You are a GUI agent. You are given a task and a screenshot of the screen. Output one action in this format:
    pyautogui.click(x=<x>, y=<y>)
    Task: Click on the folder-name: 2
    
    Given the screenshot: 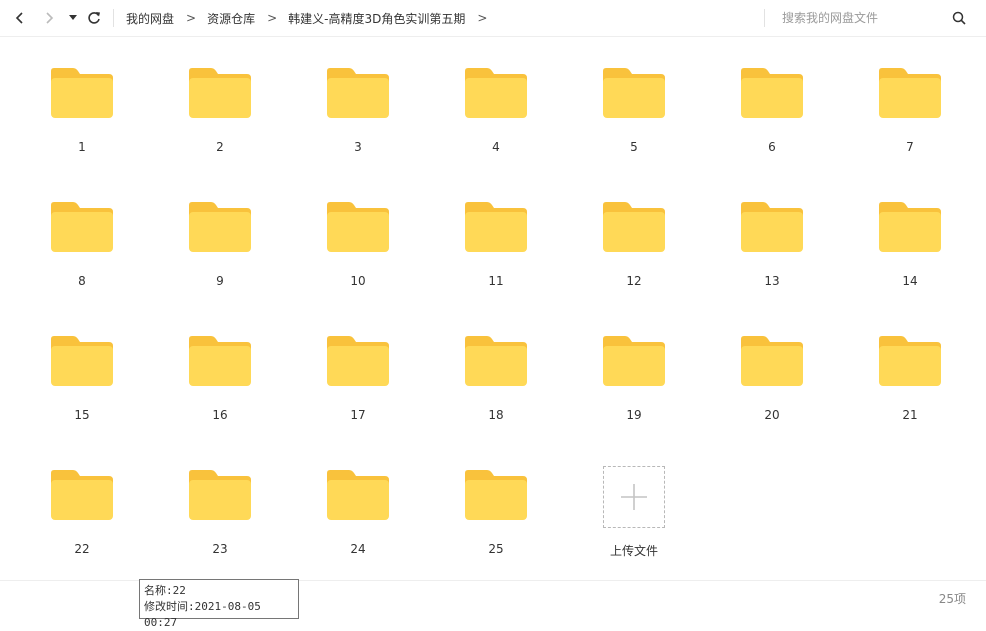 What is the action you would take?
    pyautogui.click(x=220, y=147)
    